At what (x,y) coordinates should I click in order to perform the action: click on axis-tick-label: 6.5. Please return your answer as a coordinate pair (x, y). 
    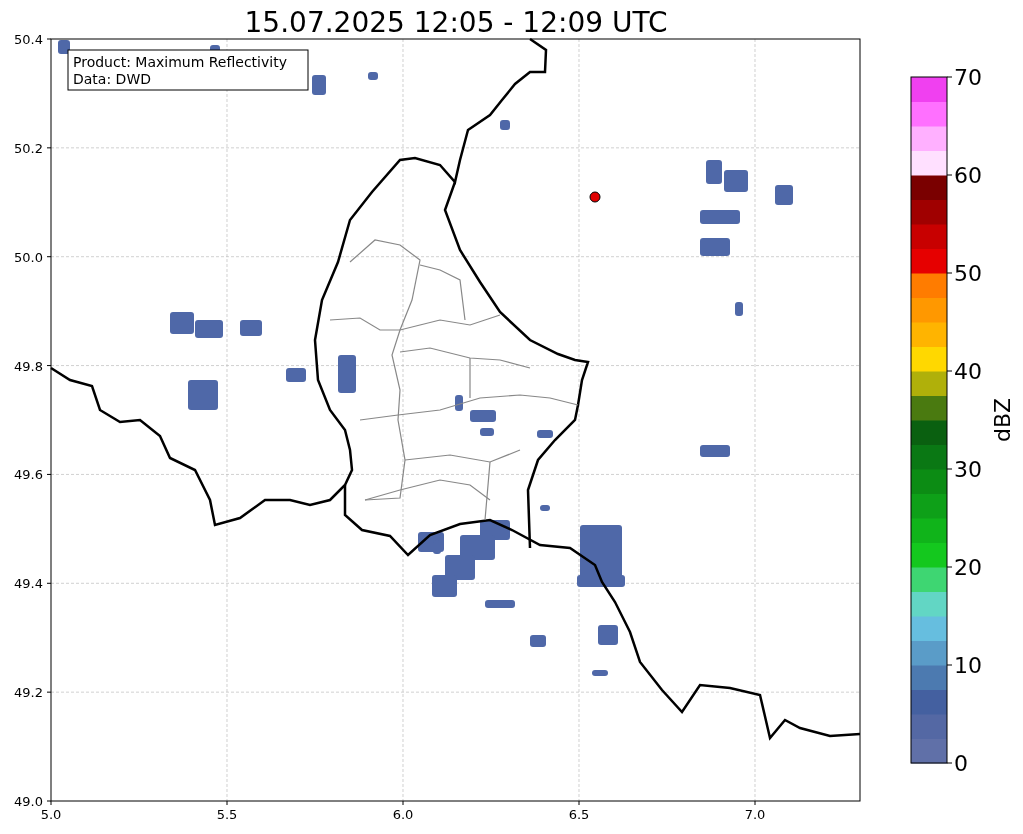
    Looking at the image, I should click on (579, 814).